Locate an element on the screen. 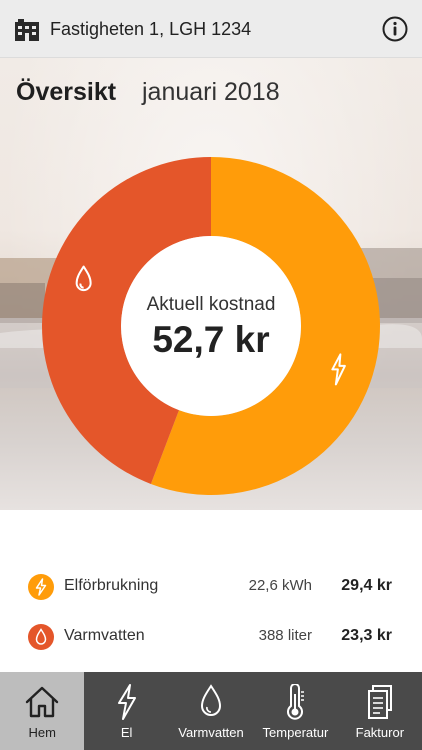 Image resolution: width=422 pixels, height=750 pixels. tab-electricity: El is located at coordinates (126, 711).